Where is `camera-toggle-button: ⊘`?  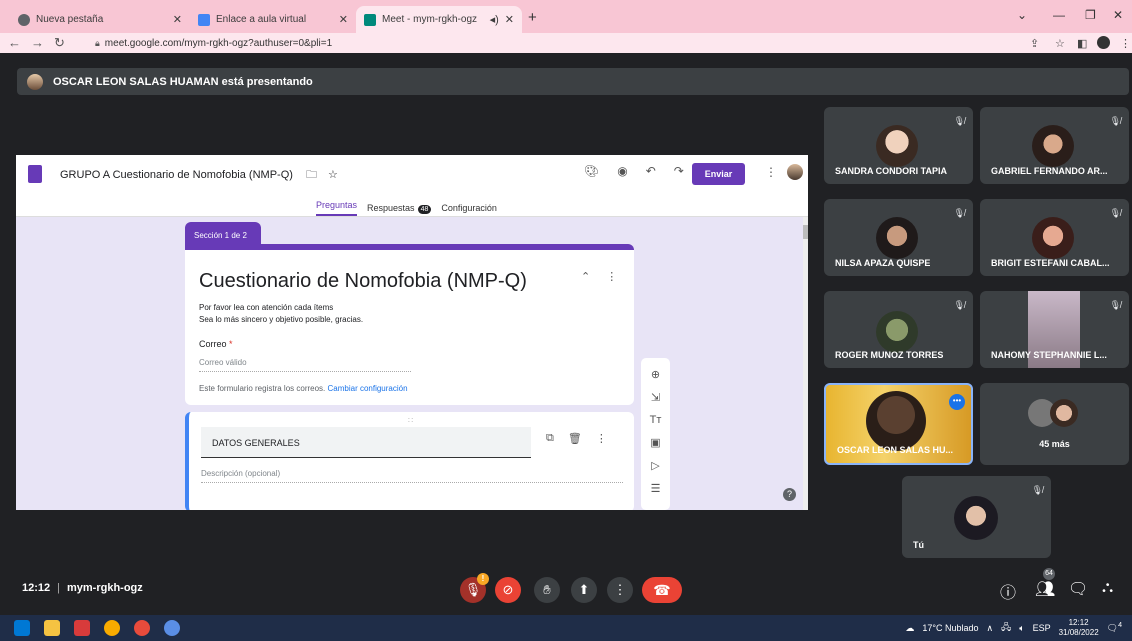
camera-toggle-button: ⊘ is located at coordinates (508, 590).